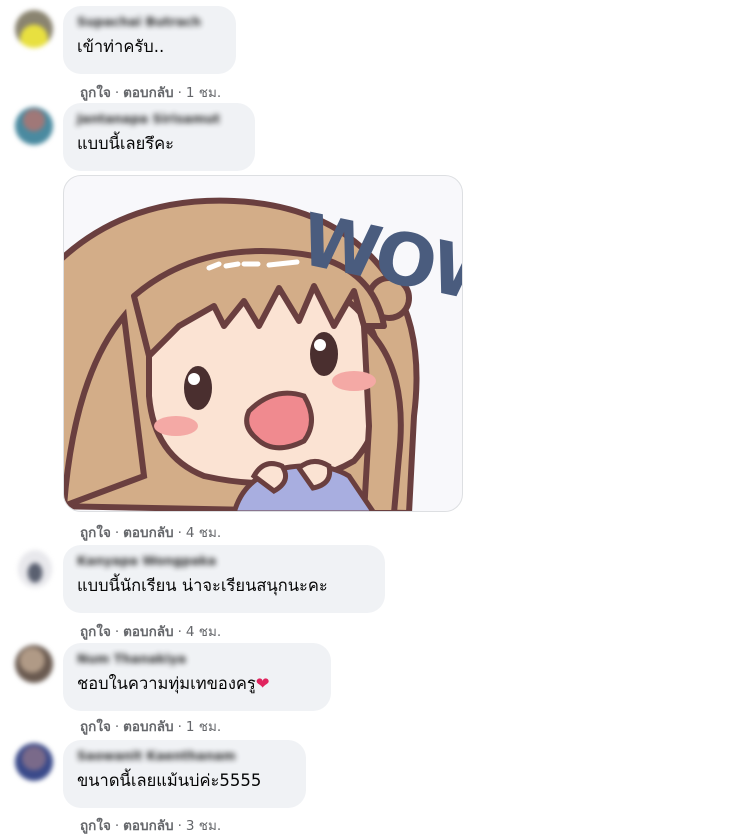 This screenshot has height=836, width=731. Describe the element at coordinates (160, 119) in the screenshot. I see `comment-author-name: Jantanapa Sirisamut` at that location.